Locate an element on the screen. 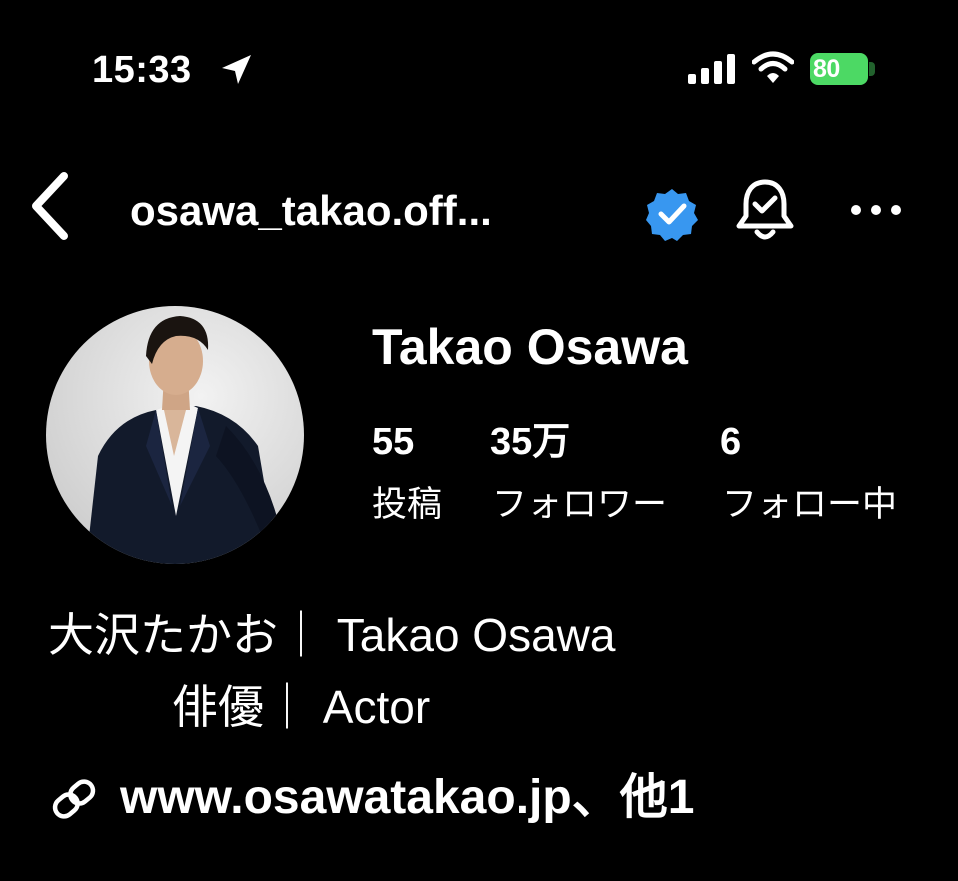  status-time: 15:33 is located at coordinates (142, 70).